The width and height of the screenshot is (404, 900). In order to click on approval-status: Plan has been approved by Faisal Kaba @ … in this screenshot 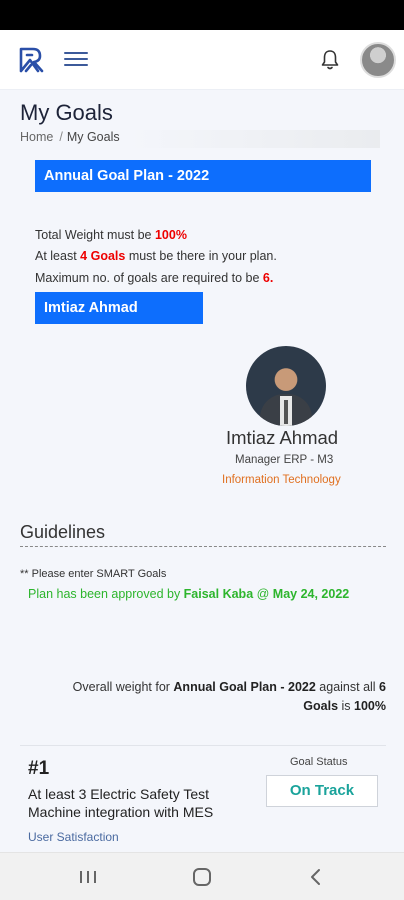, I will do `click(189, 594)`.